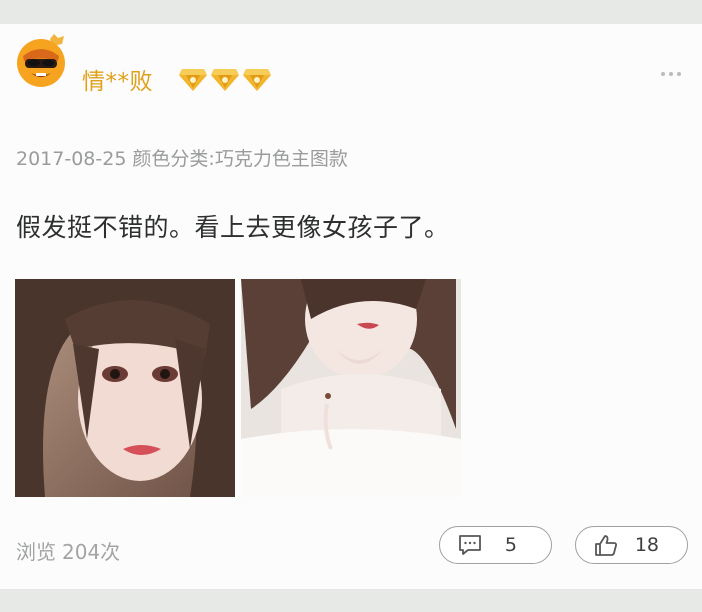 The image size is (702, 612). I want to click on bottom-divider, so click(351, 600).